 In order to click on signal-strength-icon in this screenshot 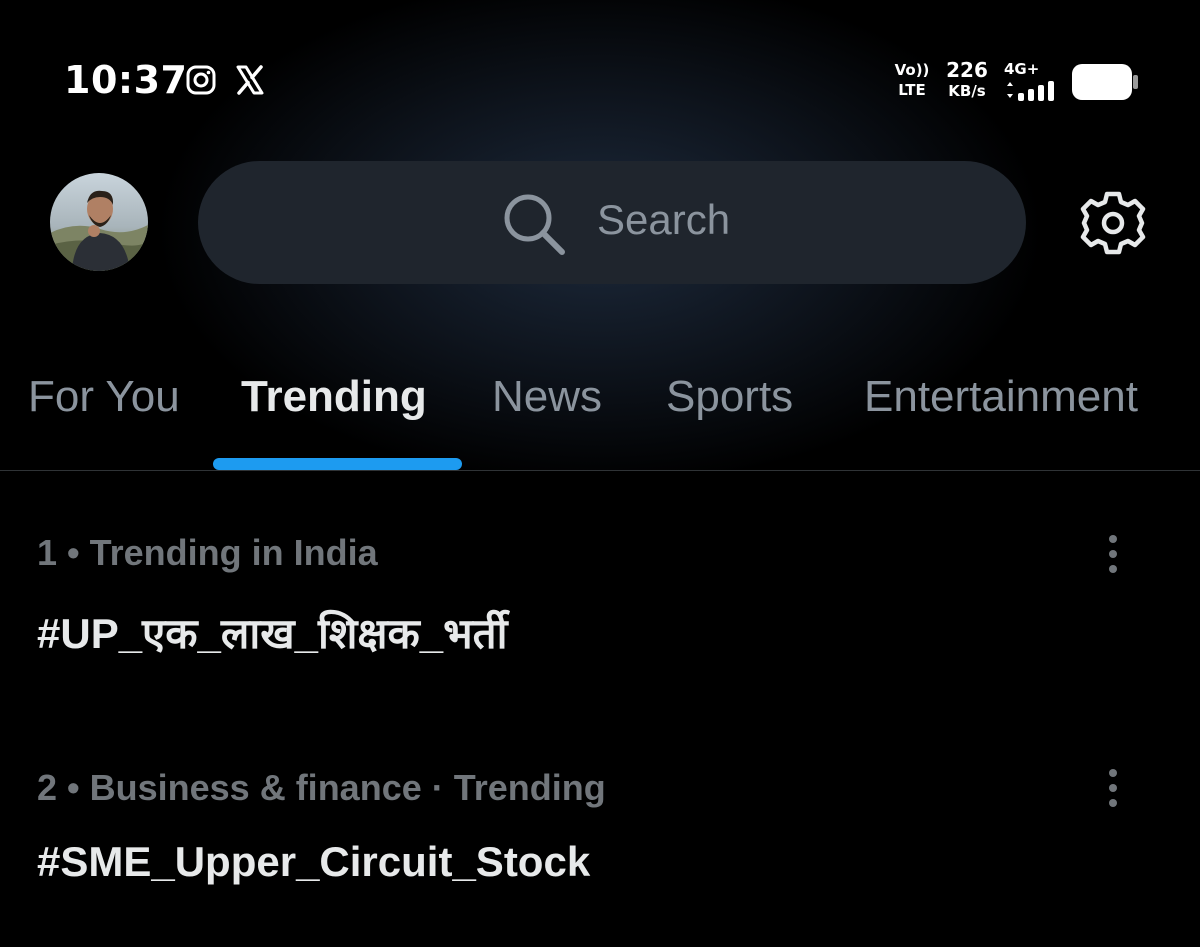, I will do `click(1030, 91)`.